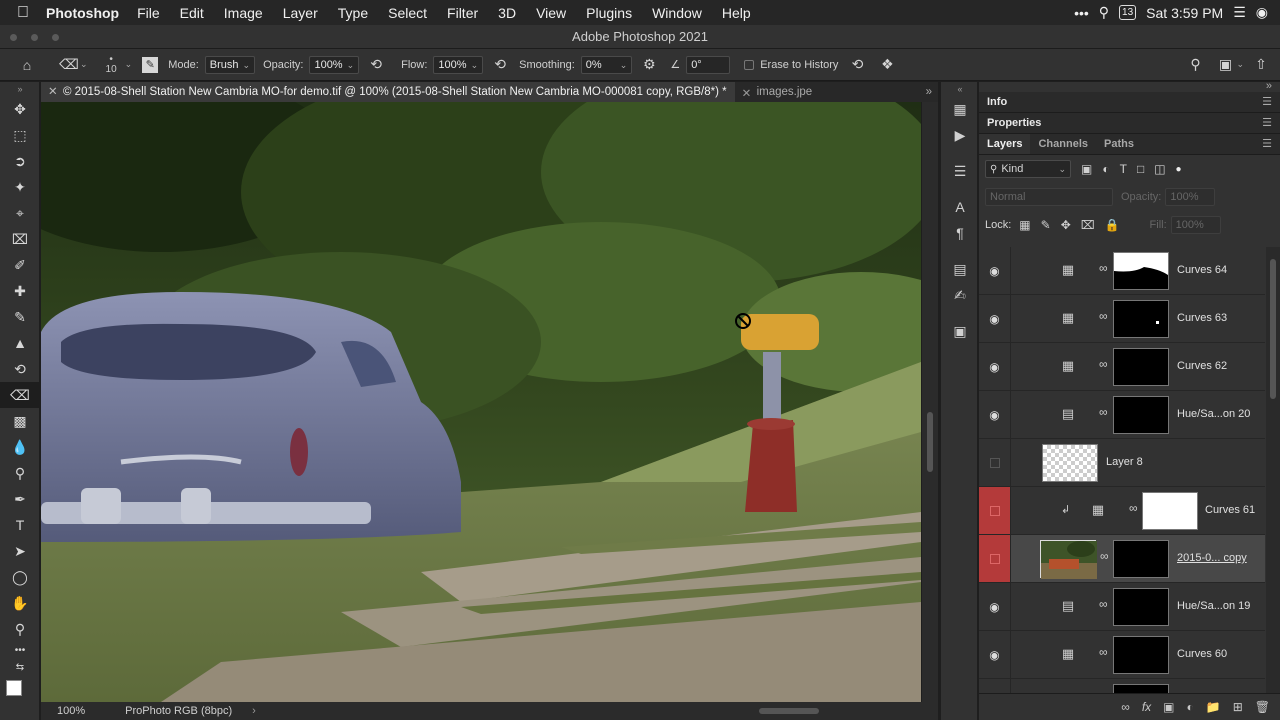  I want to click on tab-channels: Channels, so click(1063, 144).